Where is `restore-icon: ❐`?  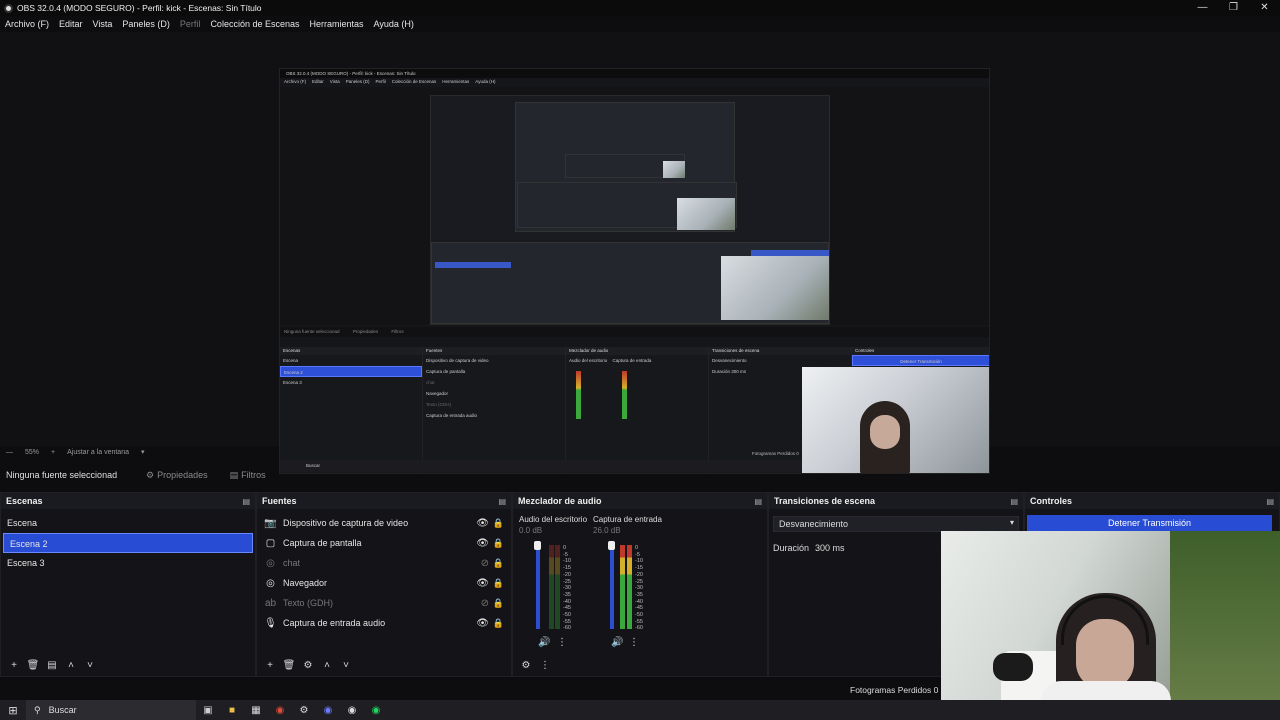
restore-icon: ❐ is located at coordinates (1233, 8).